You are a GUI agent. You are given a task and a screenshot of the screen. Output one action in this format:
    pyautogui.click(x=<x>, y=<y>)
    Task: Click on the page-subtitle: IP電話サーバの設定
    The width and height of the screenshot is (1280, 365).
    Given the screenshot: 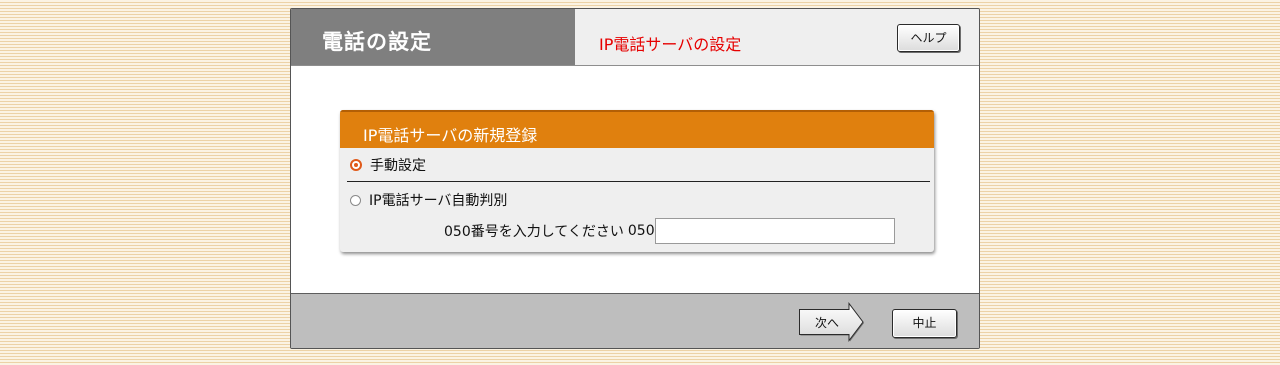 What is the action you would take?
    pyautogui.click(x=670, y=44)
    